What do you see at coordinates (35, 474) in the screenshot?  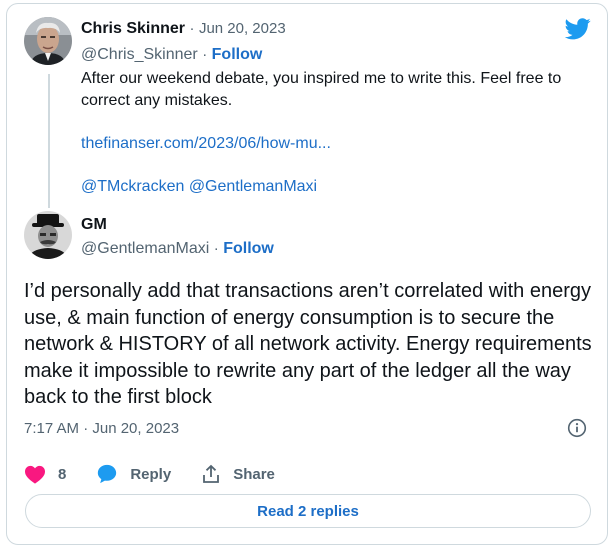 I see `heart-icon` at bounding box center [35, 474].